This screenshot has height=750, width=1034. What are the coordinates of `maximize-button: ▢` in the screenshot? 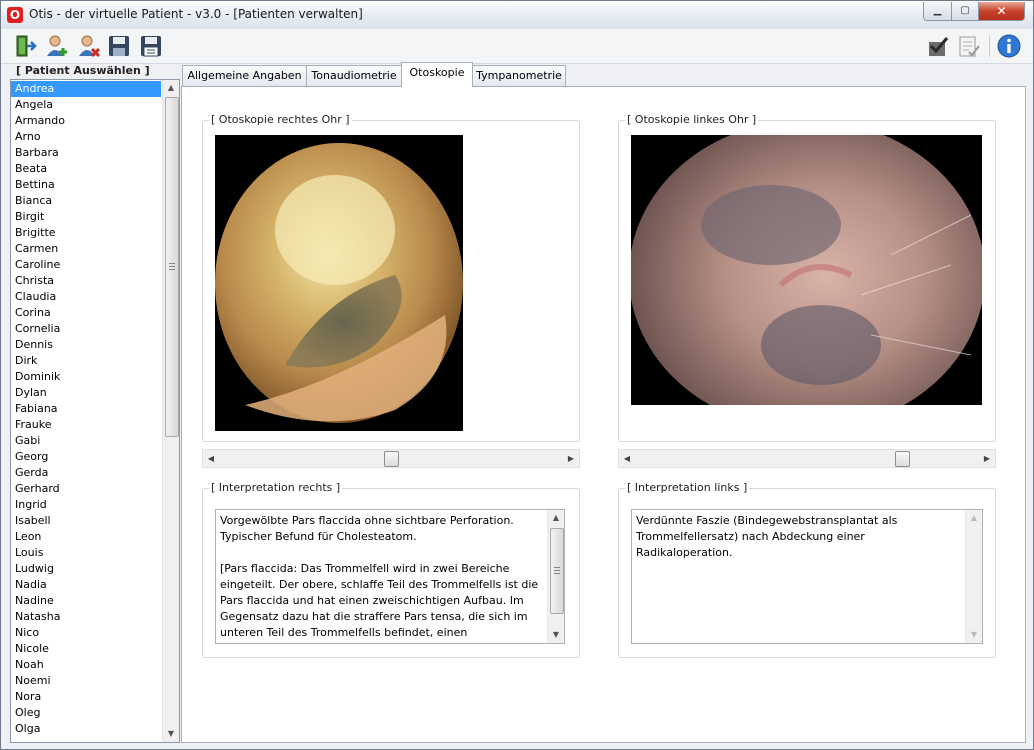 It's located at (965, 11).